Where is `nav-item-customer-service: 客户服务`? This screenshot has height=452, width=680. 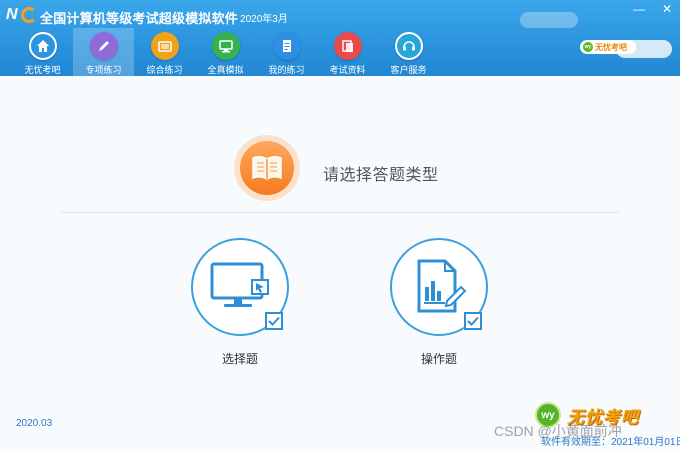 nav-item-customer-service: 客户服务 is located at coordinates (408, 52).